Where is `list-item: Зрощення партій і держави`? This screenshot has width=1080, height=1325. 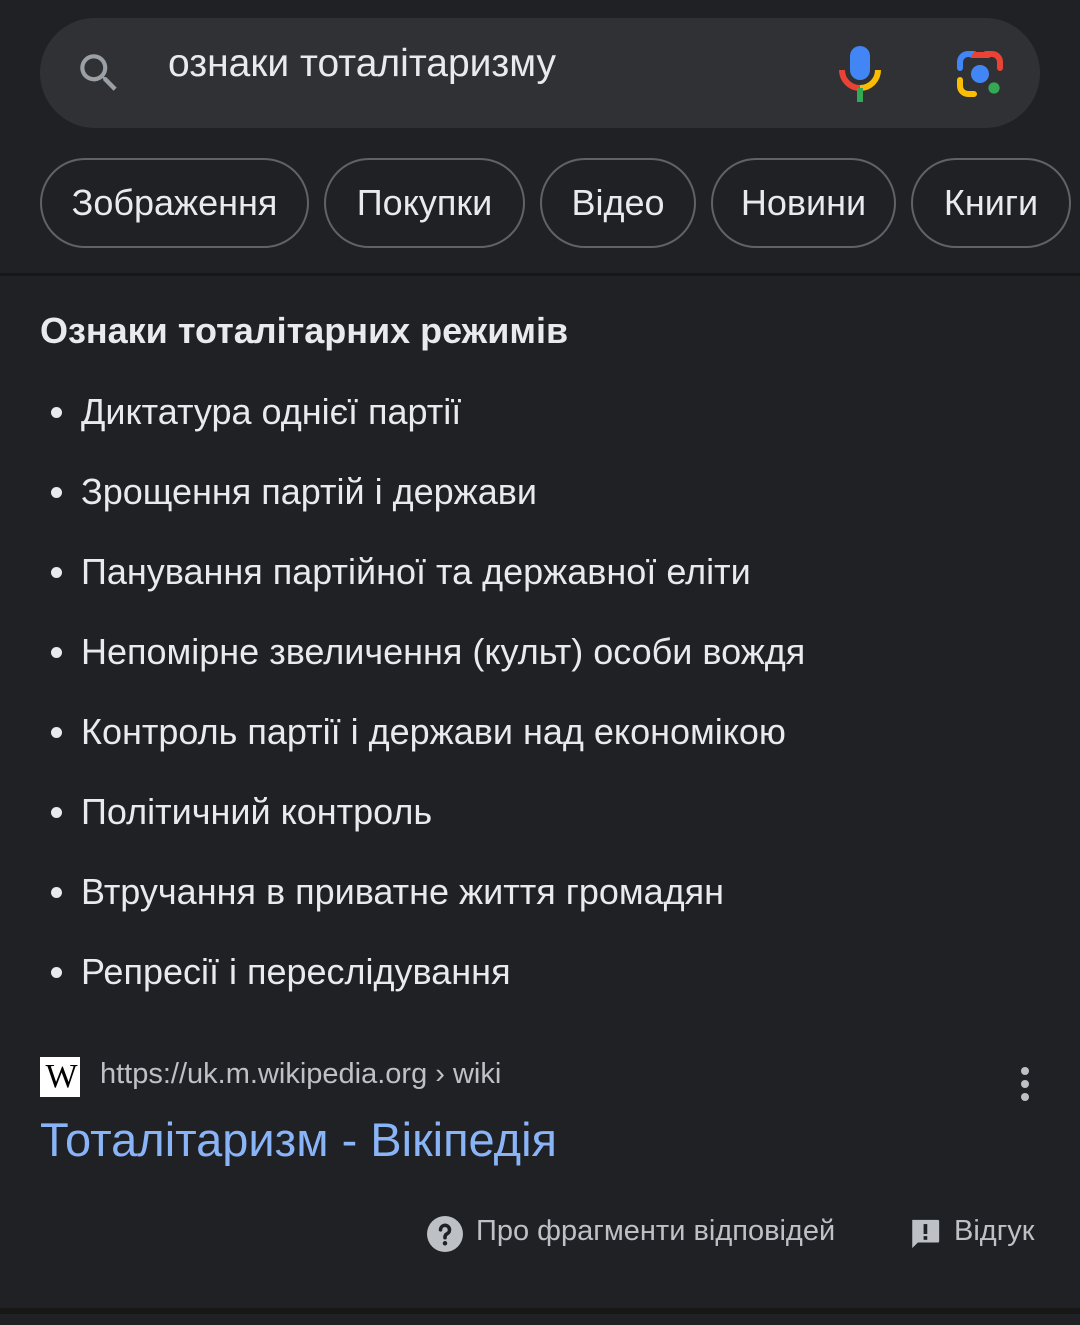 list-item: Зрощення партій і держави is located at coordinates (540, 492).